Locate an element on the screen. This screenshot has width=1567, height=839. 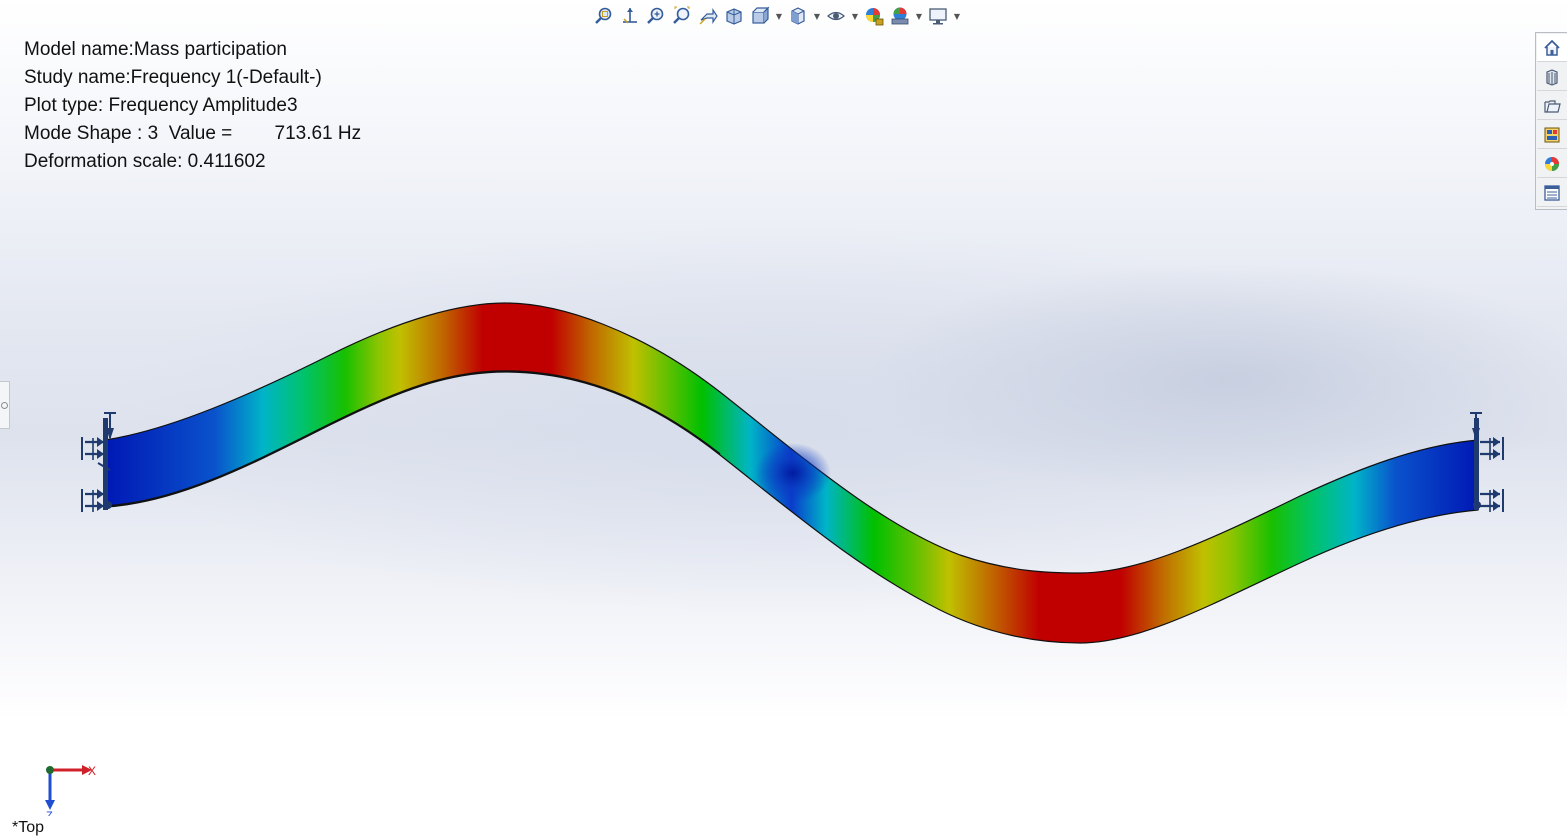
triad-z-label: Z is located at coordinates (49, 813).